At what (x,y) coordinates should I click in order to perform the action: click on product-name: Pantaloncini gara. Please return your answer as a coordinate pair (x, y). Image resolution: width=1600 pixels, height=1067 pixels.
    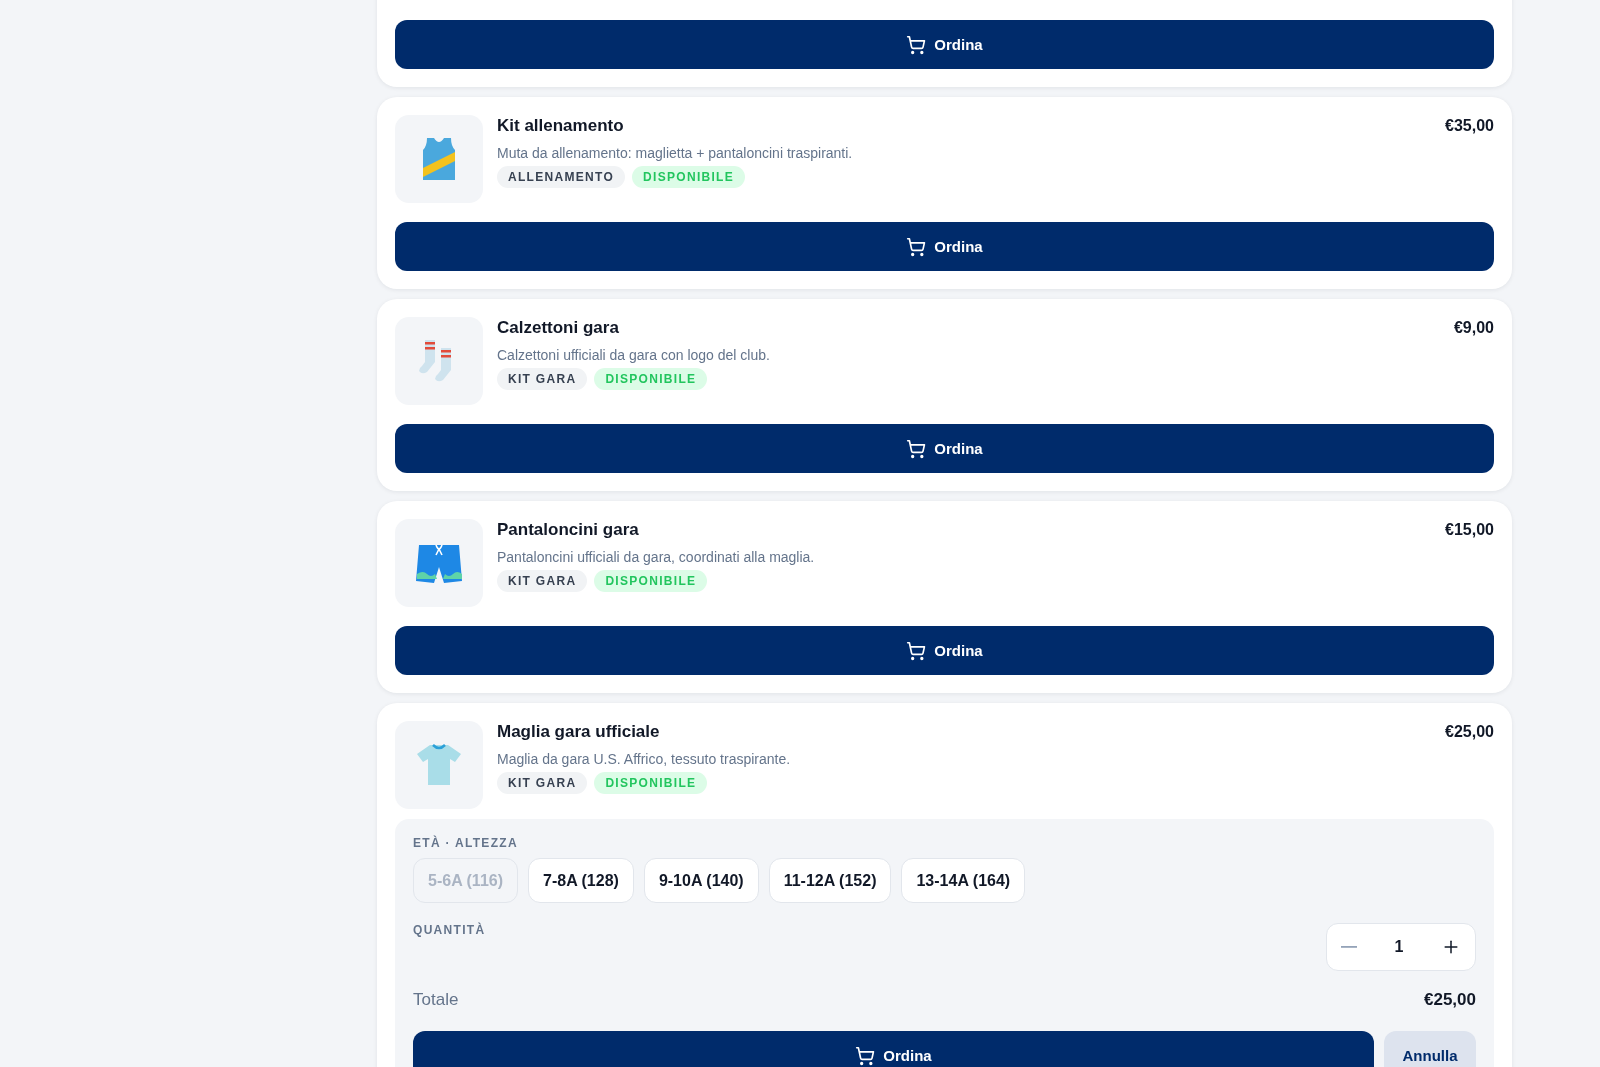
    Looking at the image, I should click on (568, 530).